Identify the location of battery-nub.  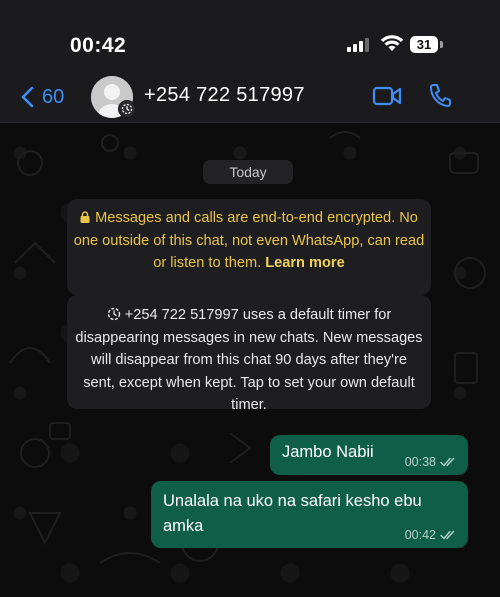
(441, 44).